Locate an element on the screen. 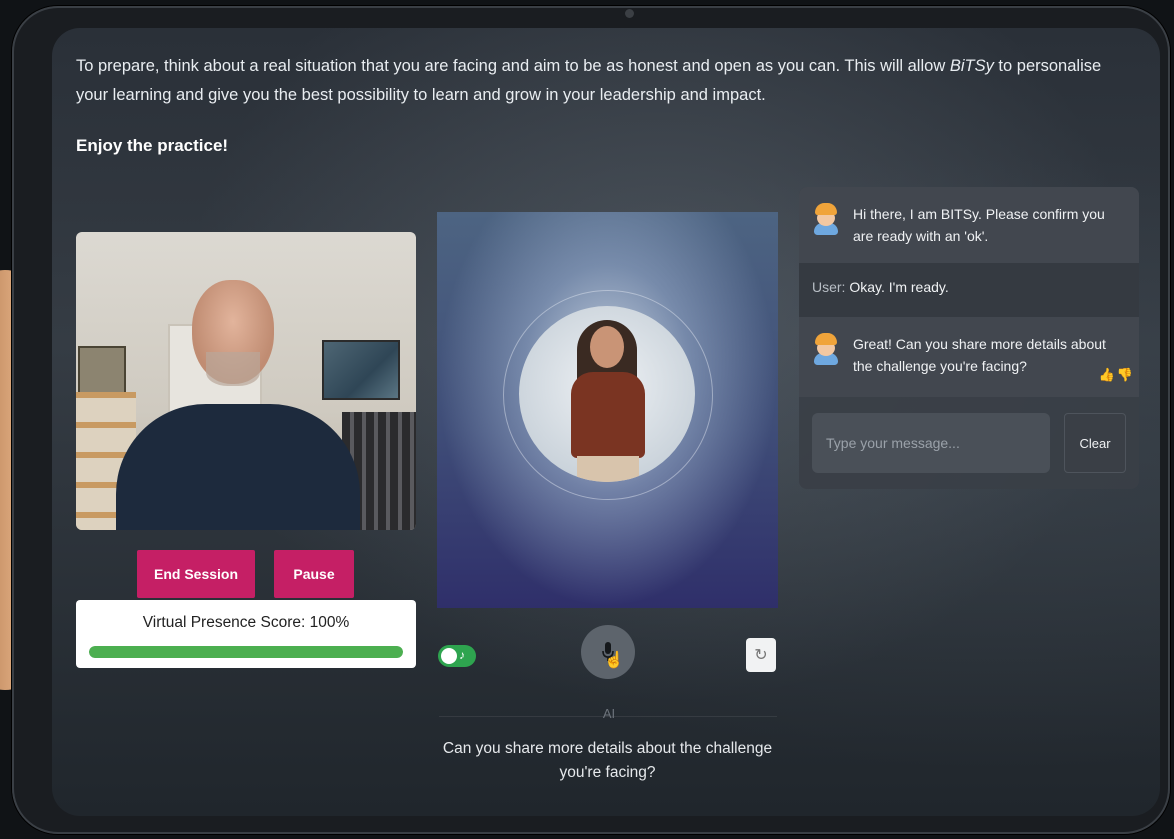 This screenshot has height=839, width=1174. thumbs-up-down-icon: 👍👎 is located at coordinates (1117, 375).